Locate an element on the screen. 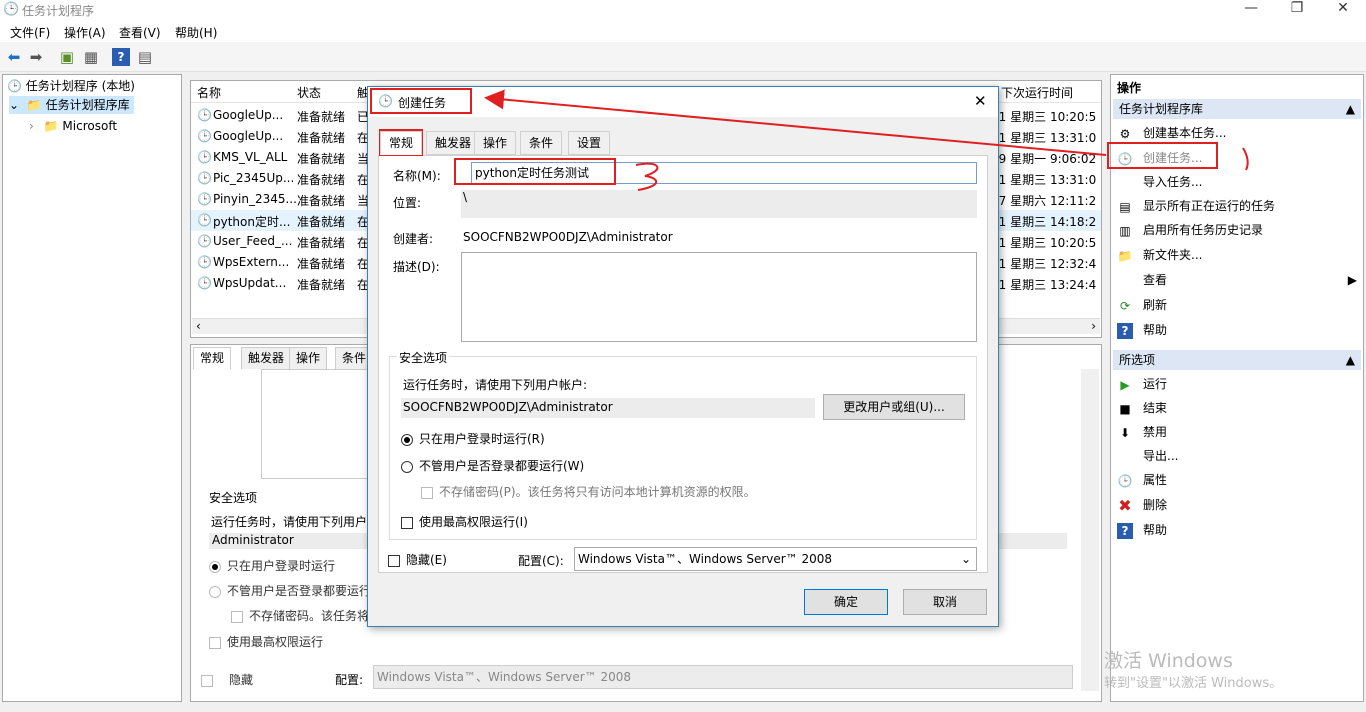 Image resolution: width=1366 pixels, height=712 pixels. annotation-arrows is located at coordinates (866, 140).